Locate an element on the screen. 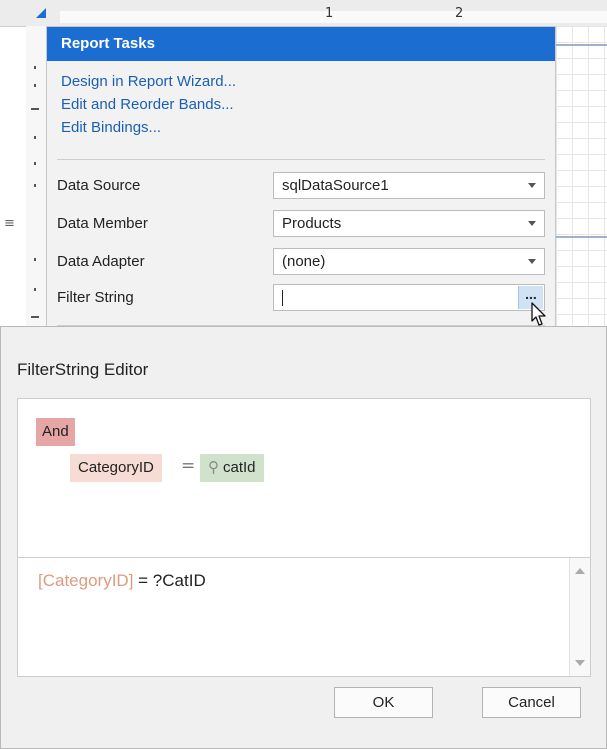  data-source-combo: sqlDataSource1 is located at coordinates (409, 185).